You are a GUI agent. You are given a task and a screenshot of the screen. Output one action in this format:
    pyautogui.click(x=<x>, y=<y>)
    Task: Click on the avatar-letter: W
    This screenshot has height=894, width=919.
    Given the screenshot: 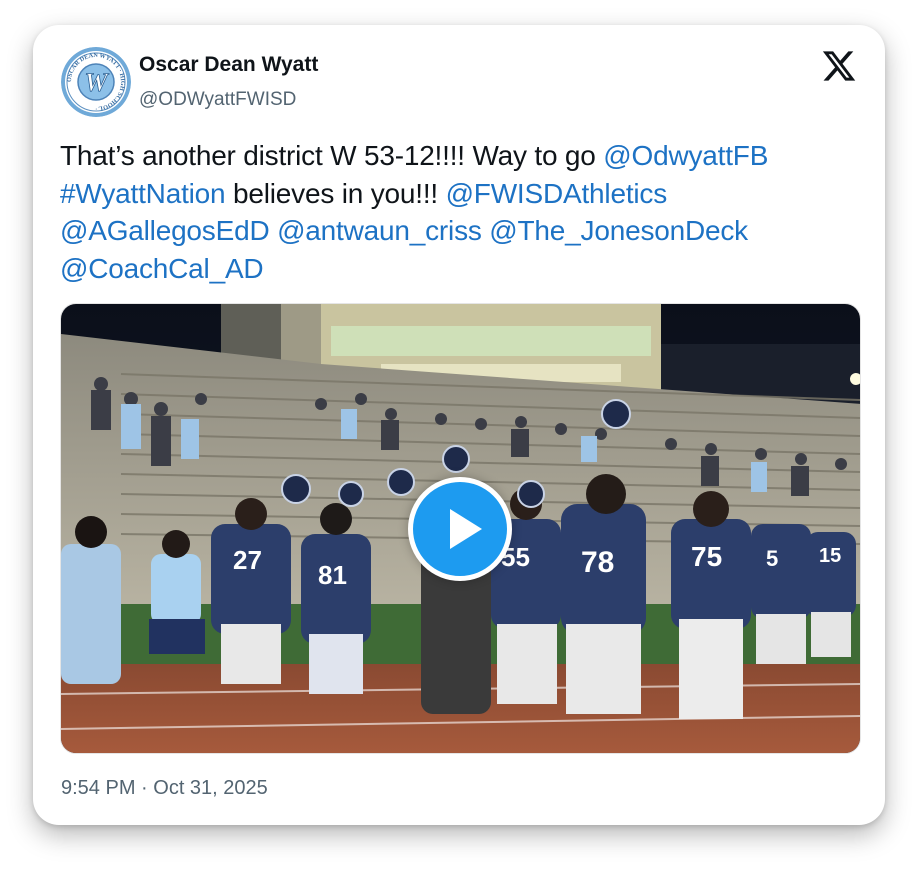 What is the action you would take?
    pyautogui.click(x=96, y=82)
    